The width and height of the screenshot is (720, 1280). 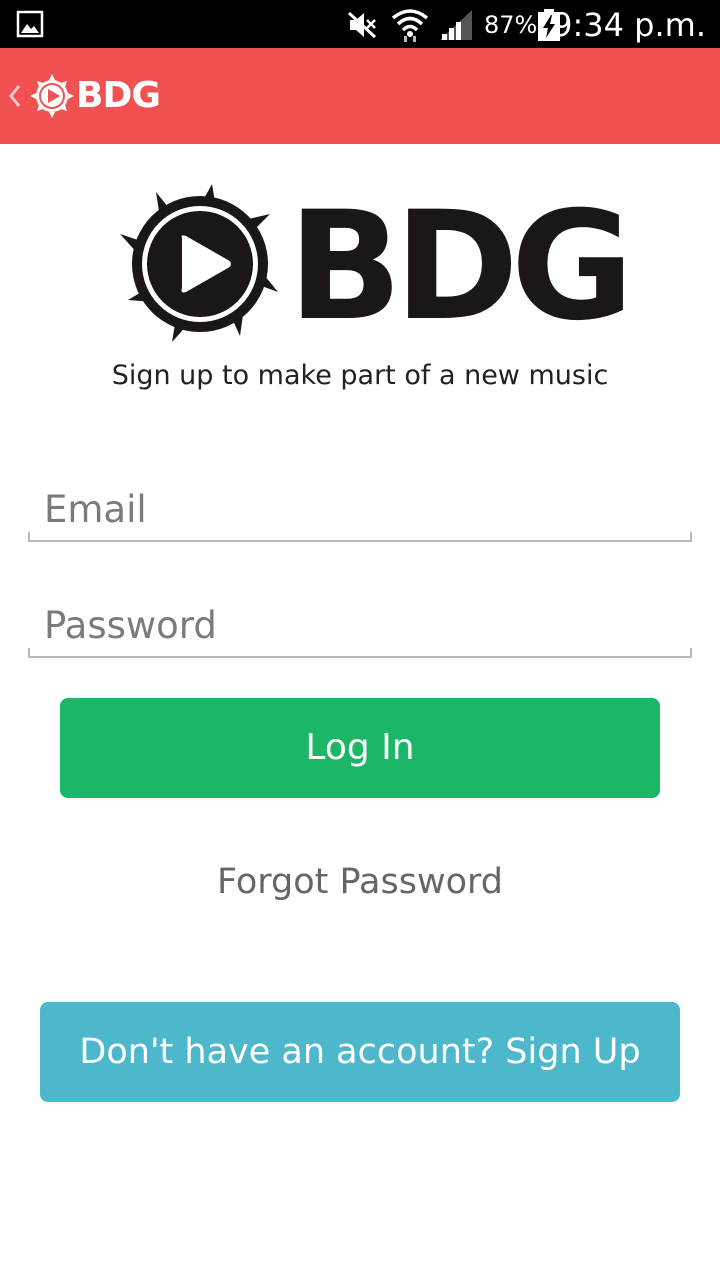 What do you see at coordinates (410, 25) in the screenshot?
I see `wifi-icon` at bounding box center [410, 25].